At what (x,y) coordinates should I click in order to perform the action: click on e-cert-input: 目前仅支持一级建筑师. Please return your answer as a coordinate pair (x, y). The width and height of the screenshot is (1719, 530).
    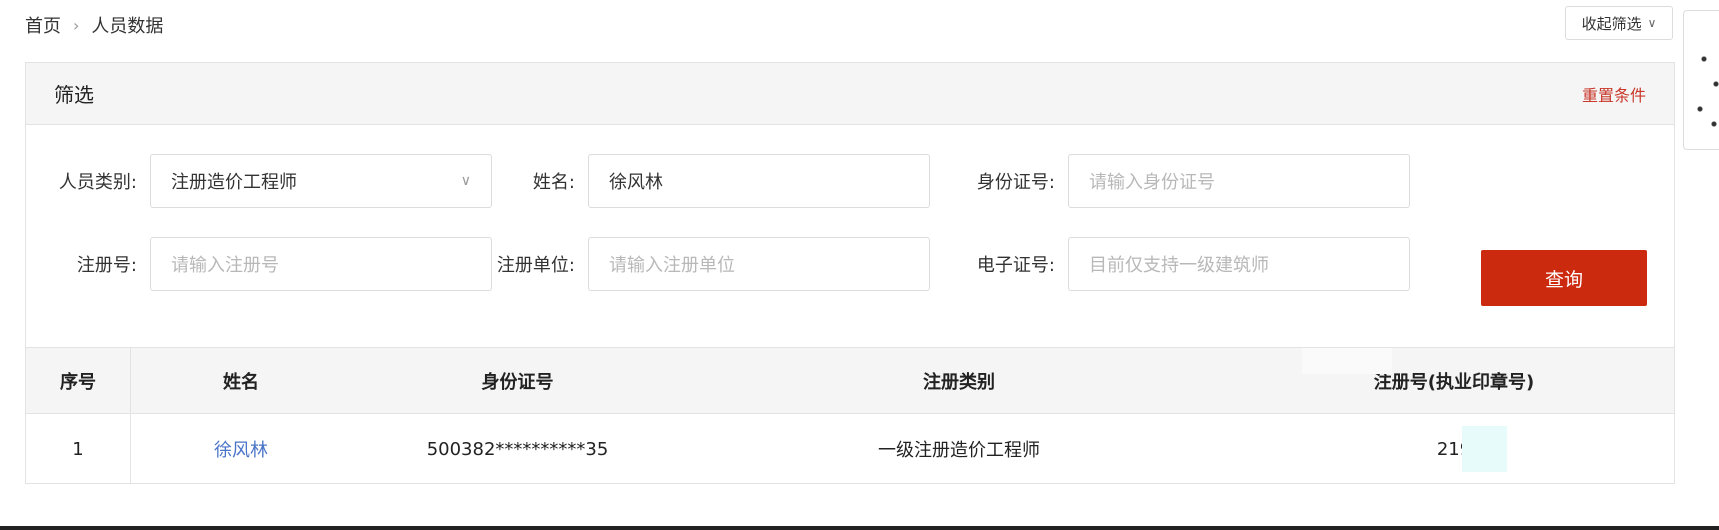
    Looking at the image, I should click on (1239, 264).